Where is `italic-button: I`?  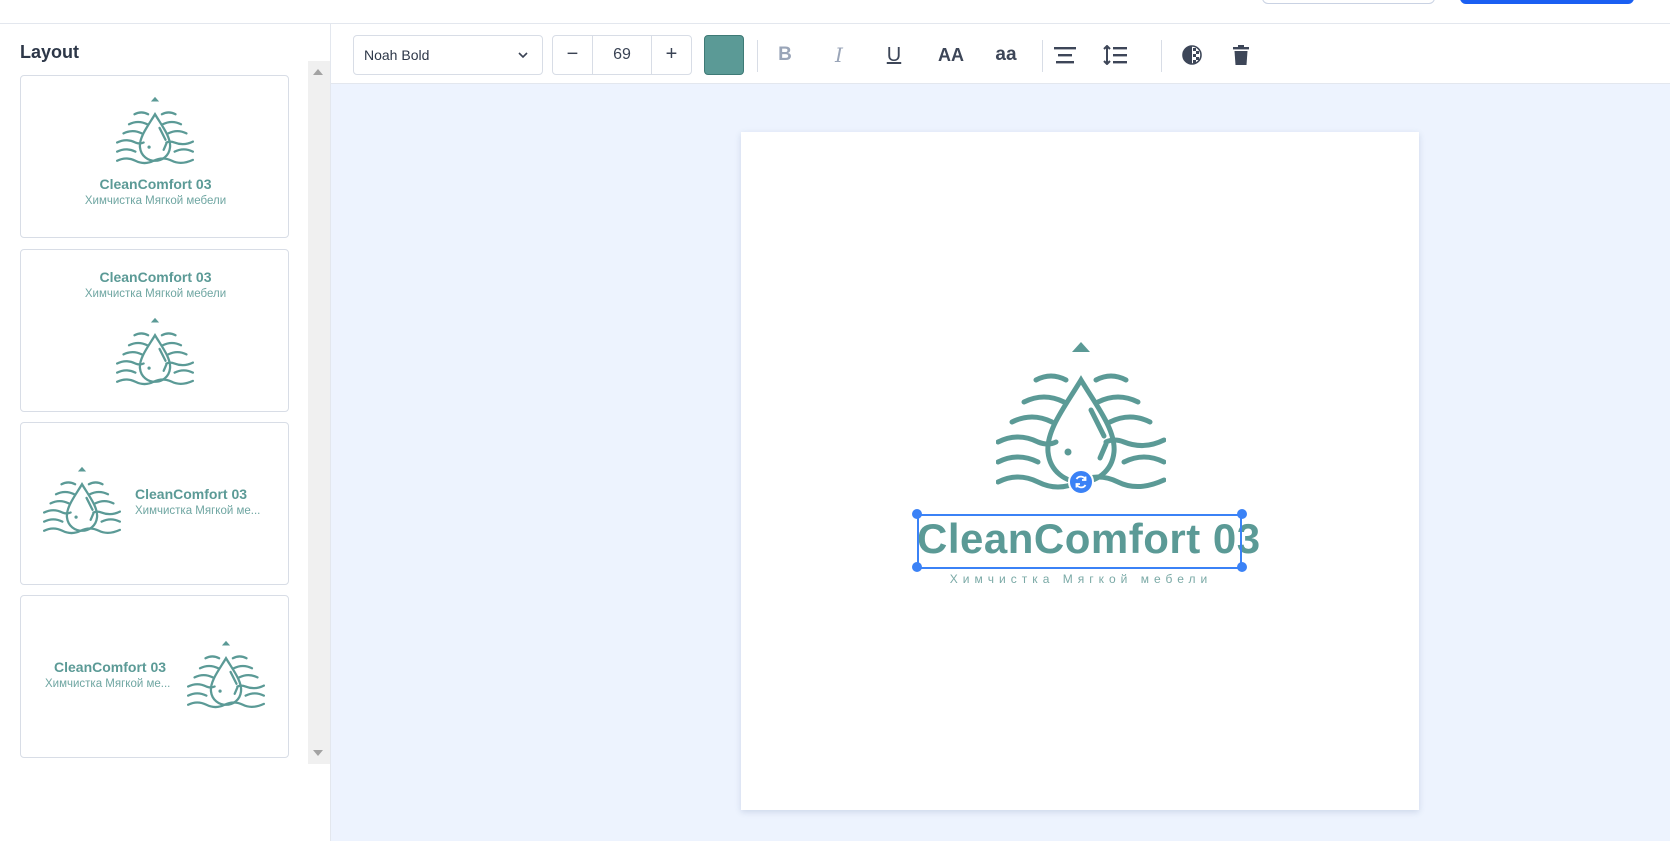
italic-button: I is located at coordinates (839, 55).